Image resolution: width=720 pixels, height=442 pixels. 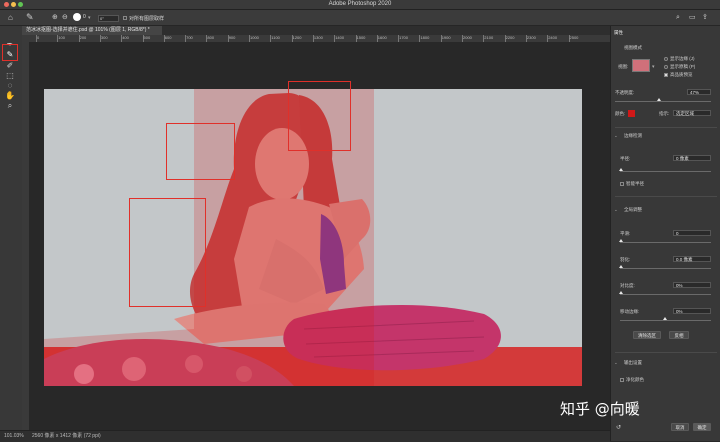 What do you see at coordinates (108, 18) in the screenshot?
I see `angle-field: 0°` at bounding box center [108, 18].